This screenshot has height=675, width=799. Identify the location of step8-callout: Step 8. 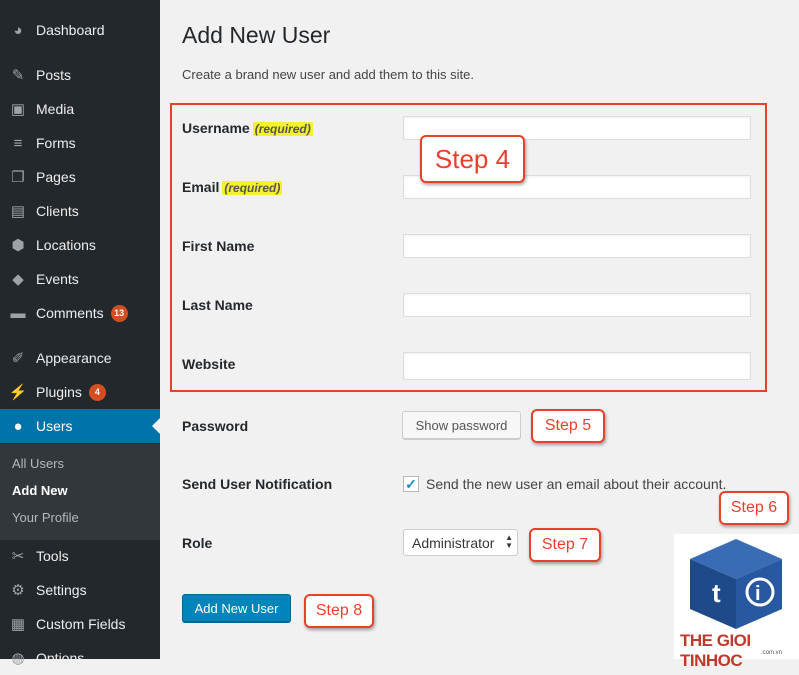
(339, 611).